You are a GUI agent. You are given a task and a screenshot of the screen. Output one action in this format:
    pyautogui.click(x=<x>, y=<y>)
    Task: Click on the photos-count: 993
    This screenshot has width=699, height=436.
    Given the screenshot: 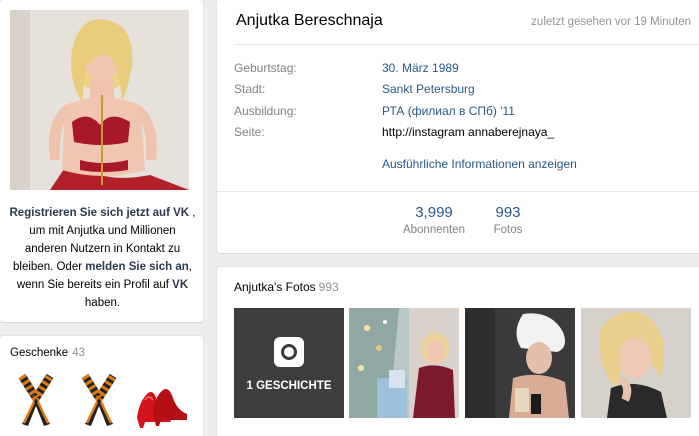 What is the action you would take?
    pyautogui.click(x=328, y=287)
    